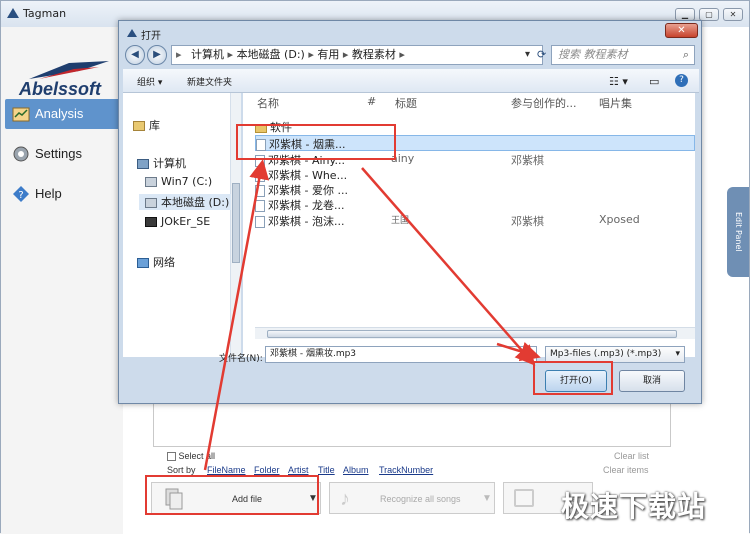  Describe the element at coordinates (448, 266) in the screenshot. I see `arrow-to-open` at that location.